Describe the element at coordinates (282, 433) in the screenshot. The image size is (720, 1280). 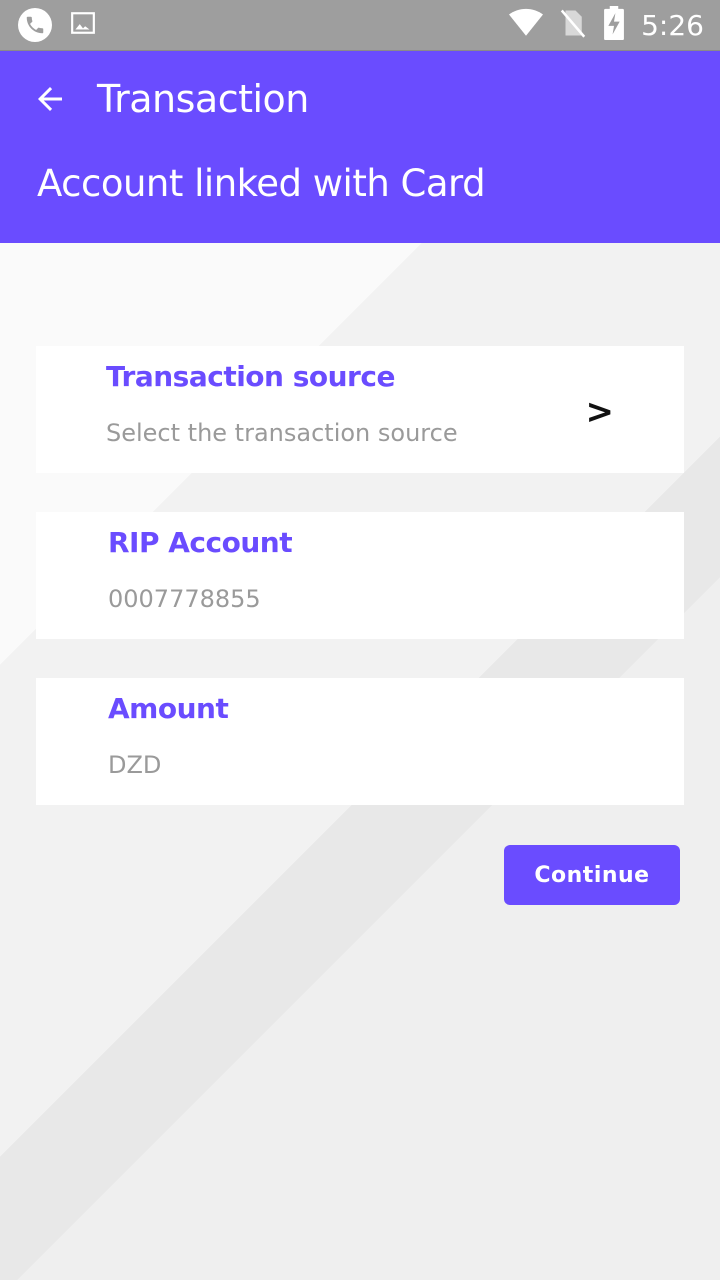
I see `transaction-source-placeholder: Select the transaction source` at that location.